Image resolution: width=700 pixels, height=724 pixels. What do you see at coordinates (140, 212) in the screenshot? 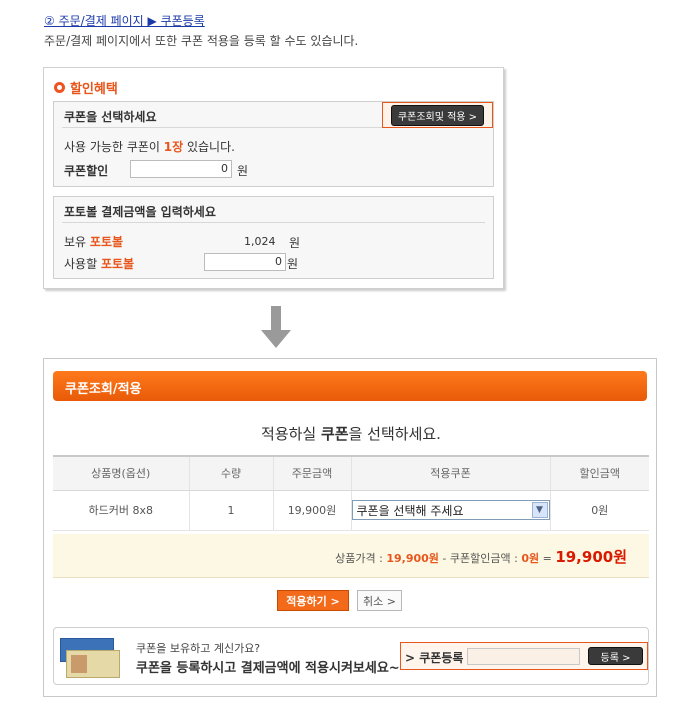
I see `photoball-section-heading: 포토볼 결제금액을 입력하세요` at bounding box center [140, 212].